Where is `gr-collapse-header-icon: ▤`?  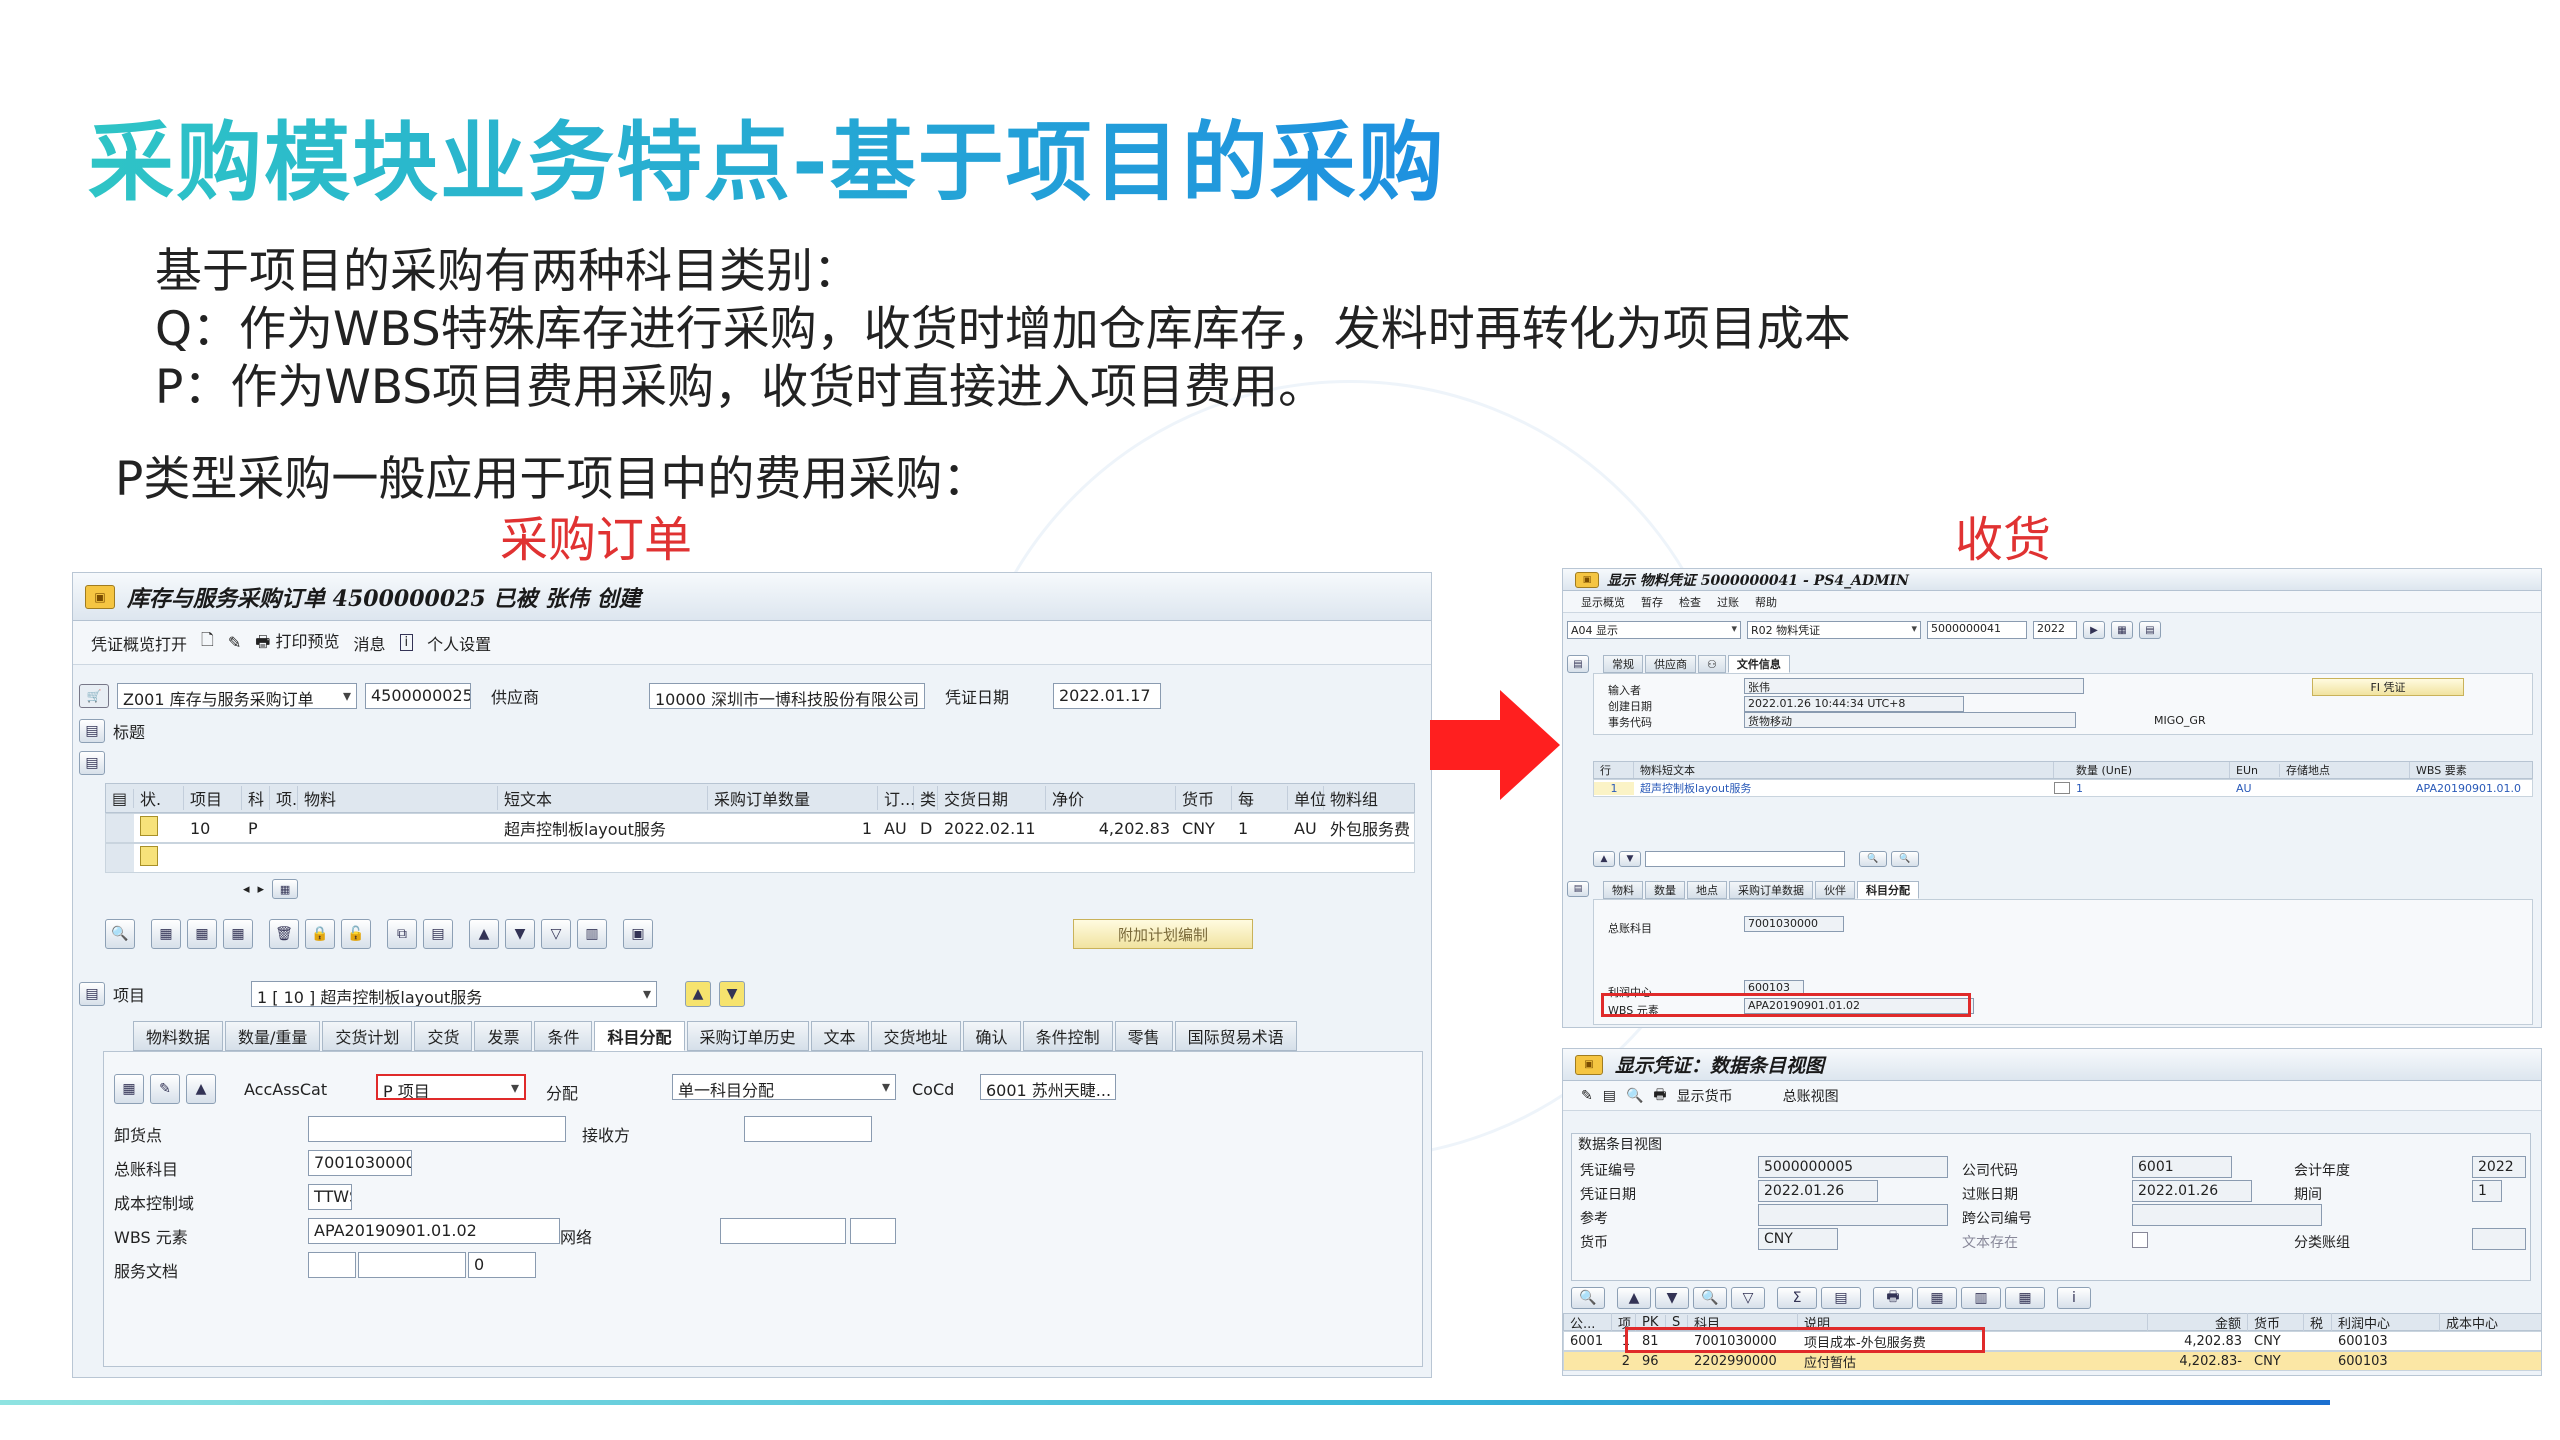 gr-collapse-header-icon: ▤ is located at coordinates (1578, 664).